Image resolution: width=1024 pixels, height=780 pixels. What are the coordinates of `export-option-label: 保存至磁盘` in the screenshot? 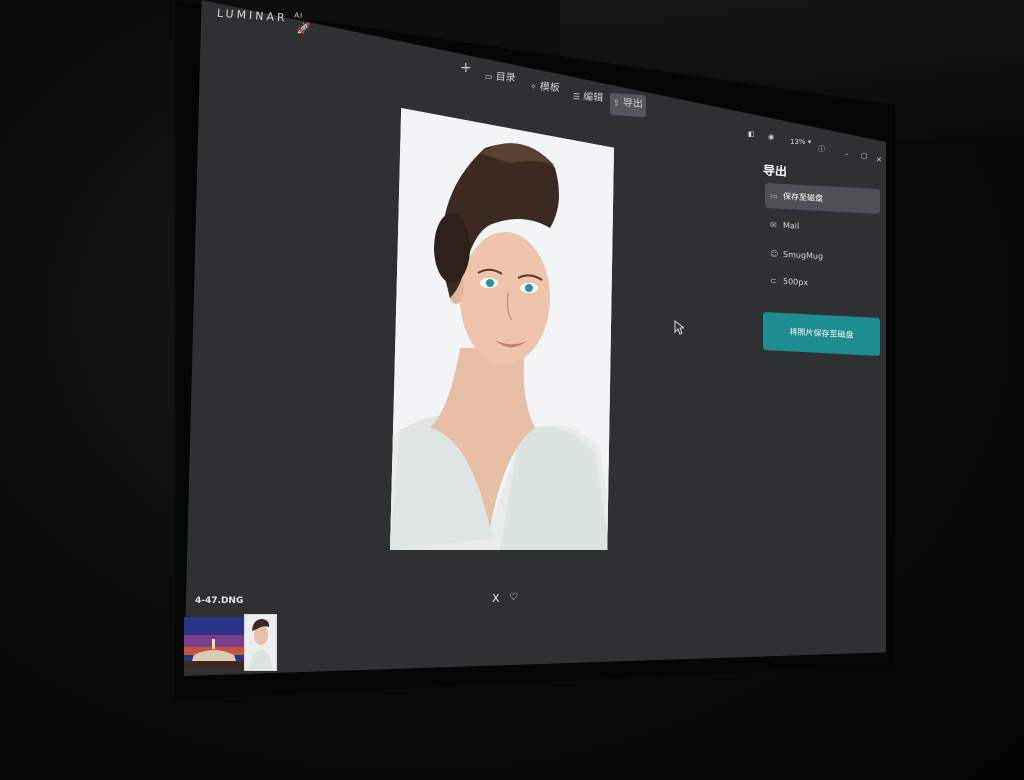 It's located at (803, 197).